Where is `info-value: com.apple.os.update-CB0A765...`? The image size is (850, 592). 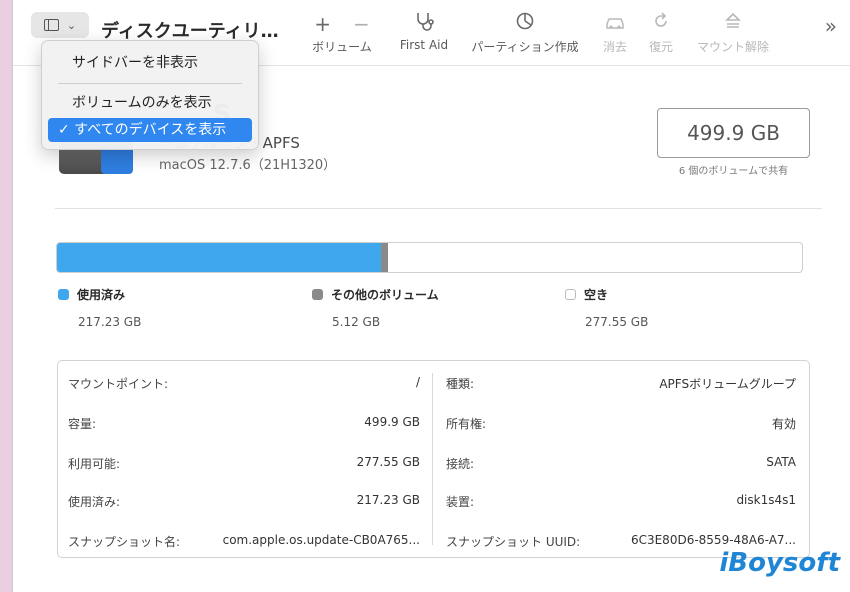 info-value: com.apple.os.update-CB0A765... is located at coordinates (321, 540).